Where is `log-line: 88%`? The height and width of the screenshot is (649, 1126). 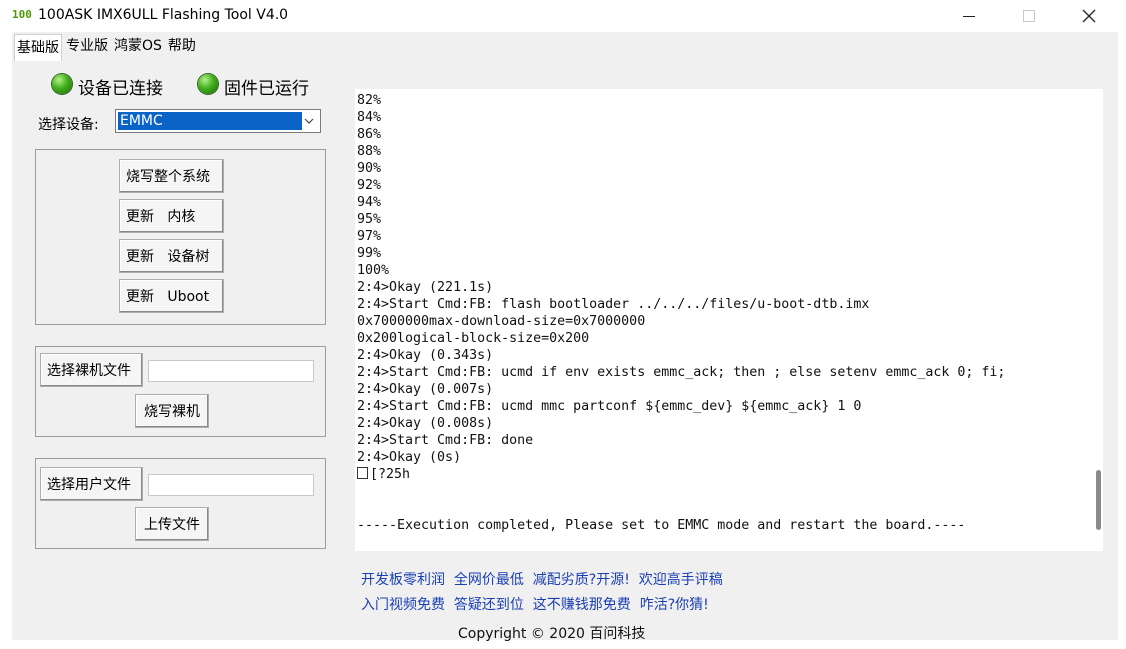 log-line: 88% is located at coordinates (369, 151).